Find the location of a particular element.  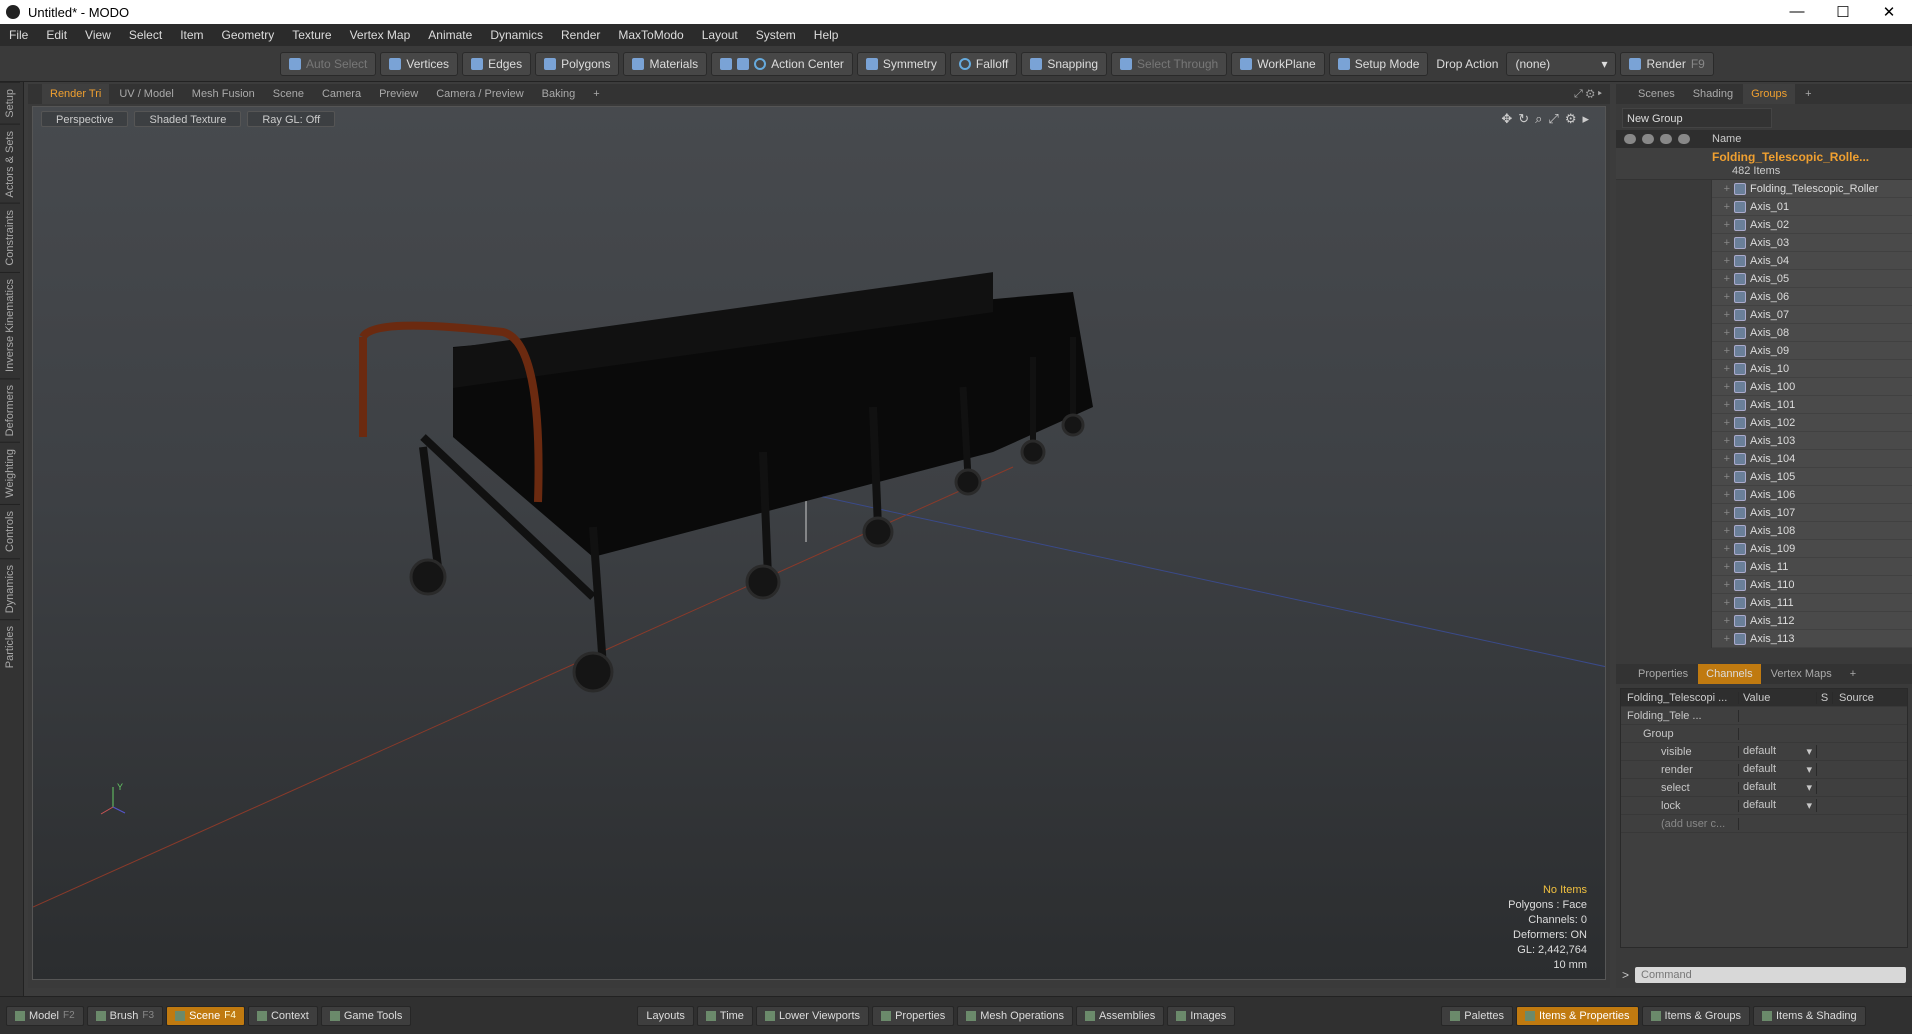

tab-camera: Camera is located at coordinates (341, 94).